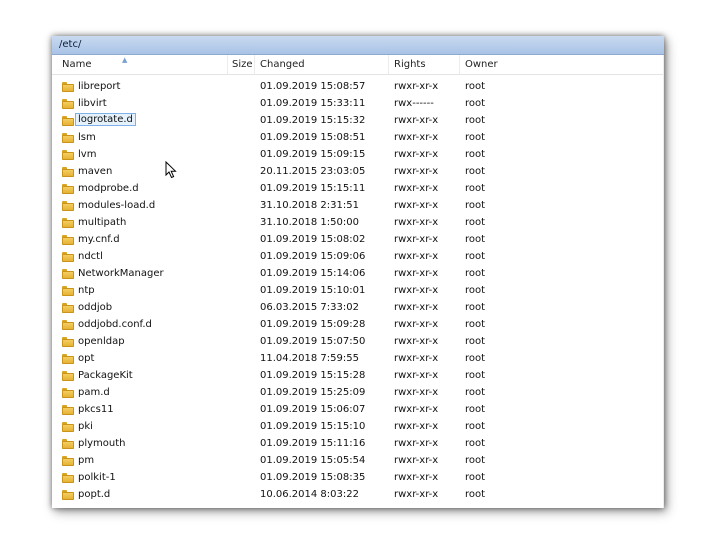  I want to click on file-row: opt 11.04.2018 7:59:55 rwxr-xr-x root, so click(358, 359).